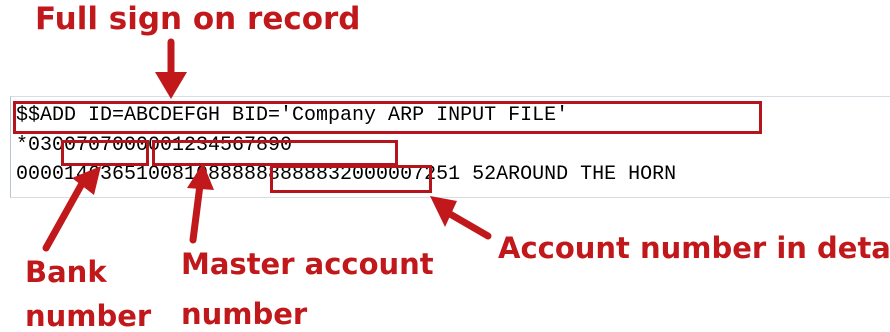  Describe the element at coordinates (71, 209) in the screenshot. I see `bank-number-arrow-icon` at that location.